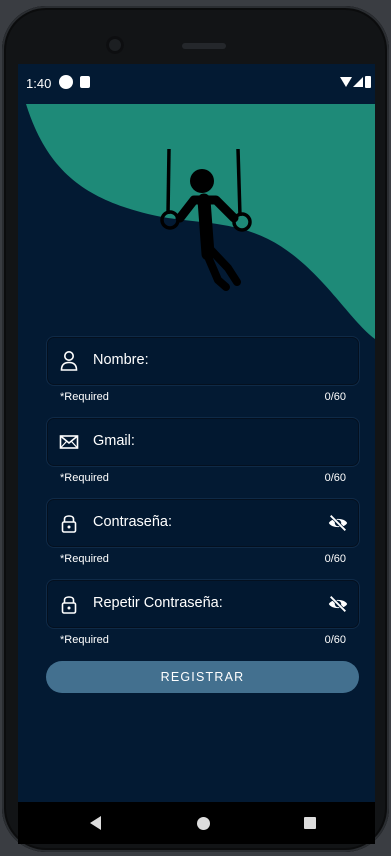  What do you see at coordinates (84, 559) in the screenshot?
I see `password-required-text: *Required` at bounding box center [84, 559].